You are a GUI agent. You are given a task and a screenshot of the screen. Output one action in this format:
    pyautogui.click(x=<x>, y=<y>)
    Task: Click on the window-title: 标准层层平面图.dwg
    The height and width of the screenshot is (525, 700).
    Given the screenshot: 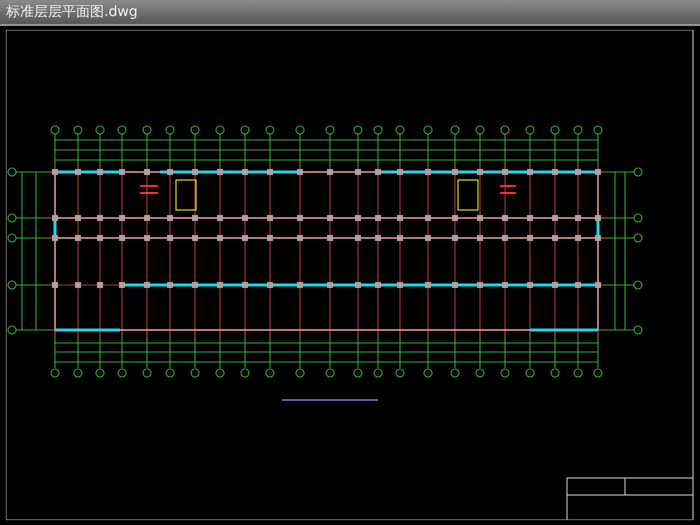 What is the action you would take?
    pyautogui.click(x=72, y=12)
    